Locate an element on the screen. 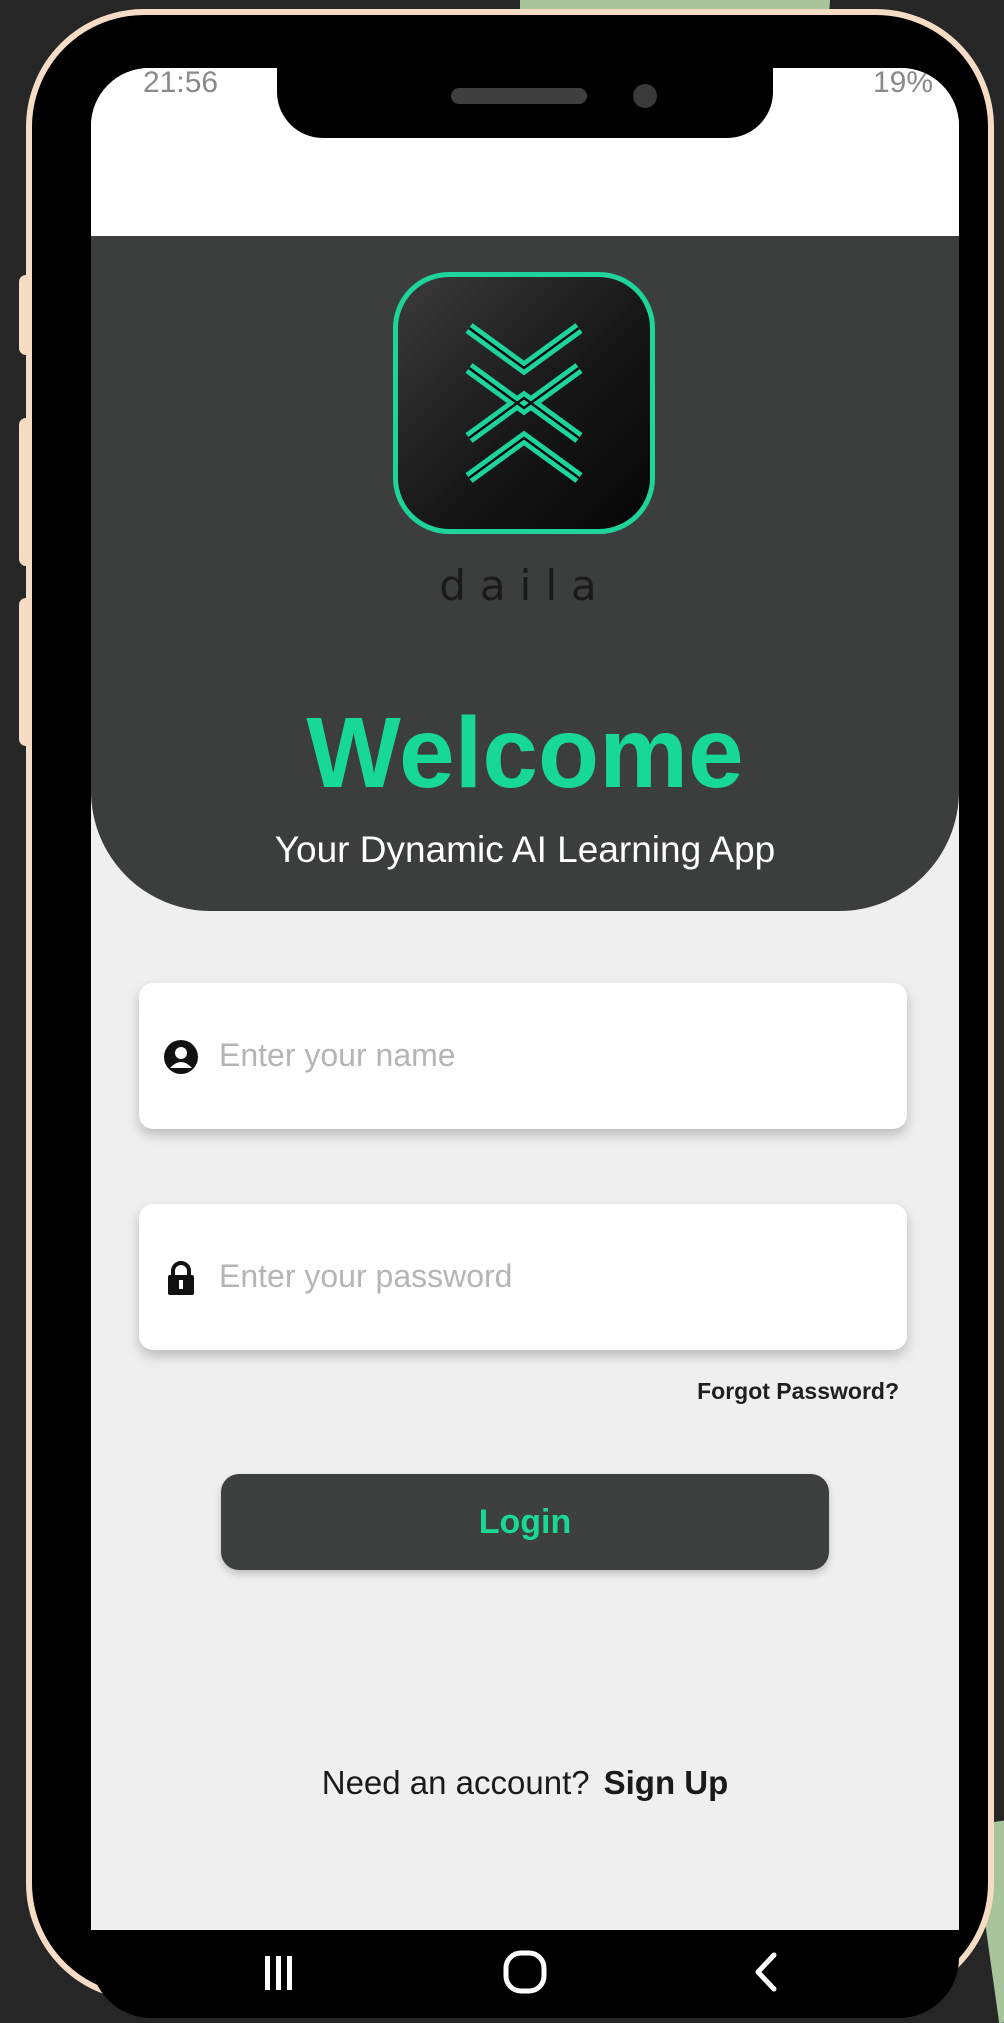  password-field is located at coordinates (523, 1277).